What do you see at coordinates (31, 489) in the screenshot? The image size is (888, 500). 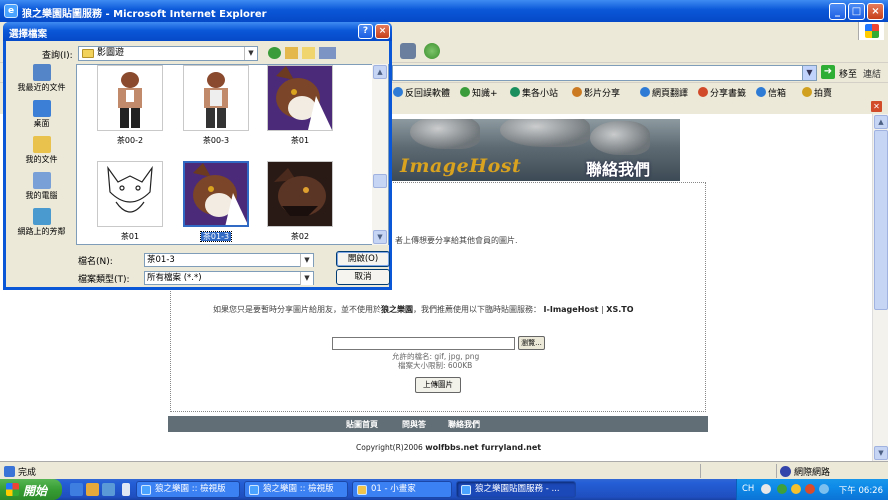 I see `start-button: 開始` at bounding box center [31, 489].